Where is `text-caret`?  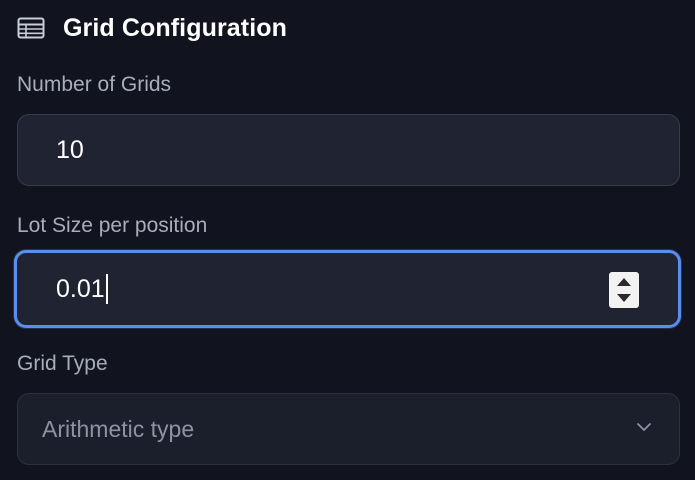 text-caret is located at coordinates (106, 289).